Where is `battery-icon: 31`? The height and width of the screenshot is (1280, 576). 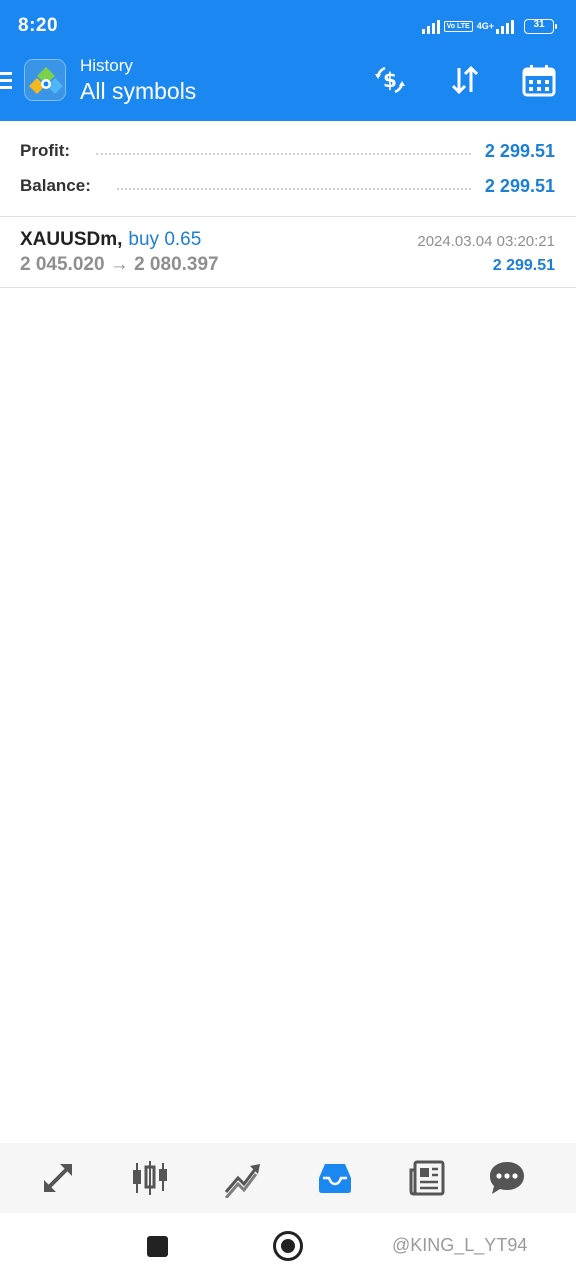
battery-icon: 31 is located at coordinates (540, 26).